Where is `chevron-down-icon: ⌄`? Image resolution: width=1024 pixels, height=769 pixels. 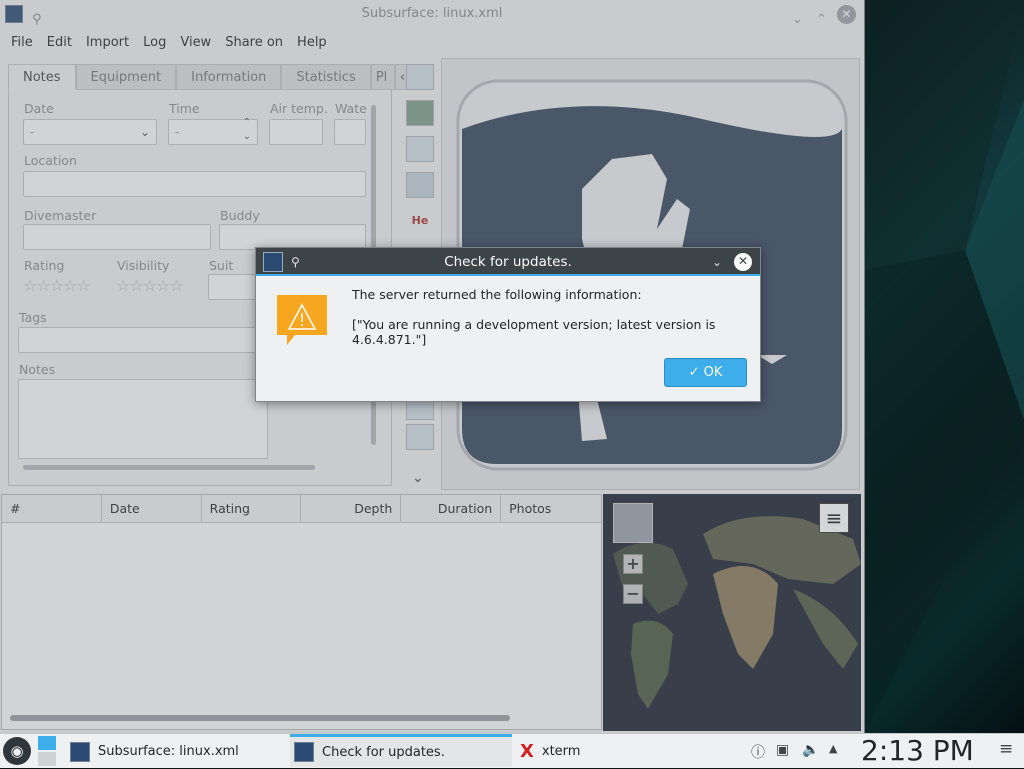 chevron-down-icon: ⌄ is located at coordinates (717, 262).